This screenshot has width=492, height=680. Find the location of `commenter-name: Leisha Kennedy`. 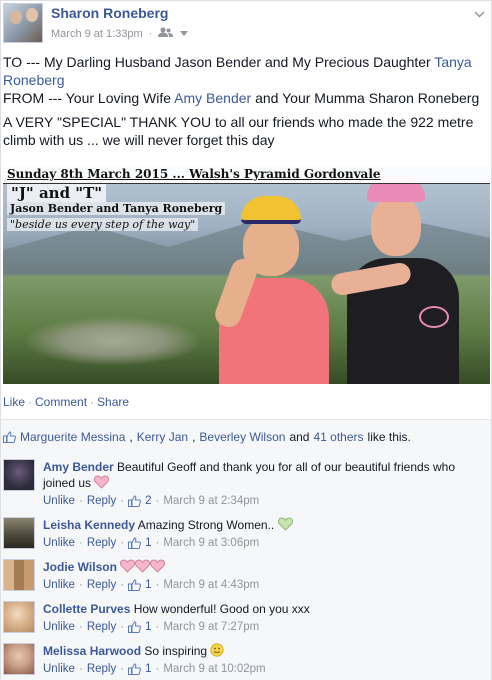

commenter-name: Leisha Kennedy is located at coordinates (89, 525).